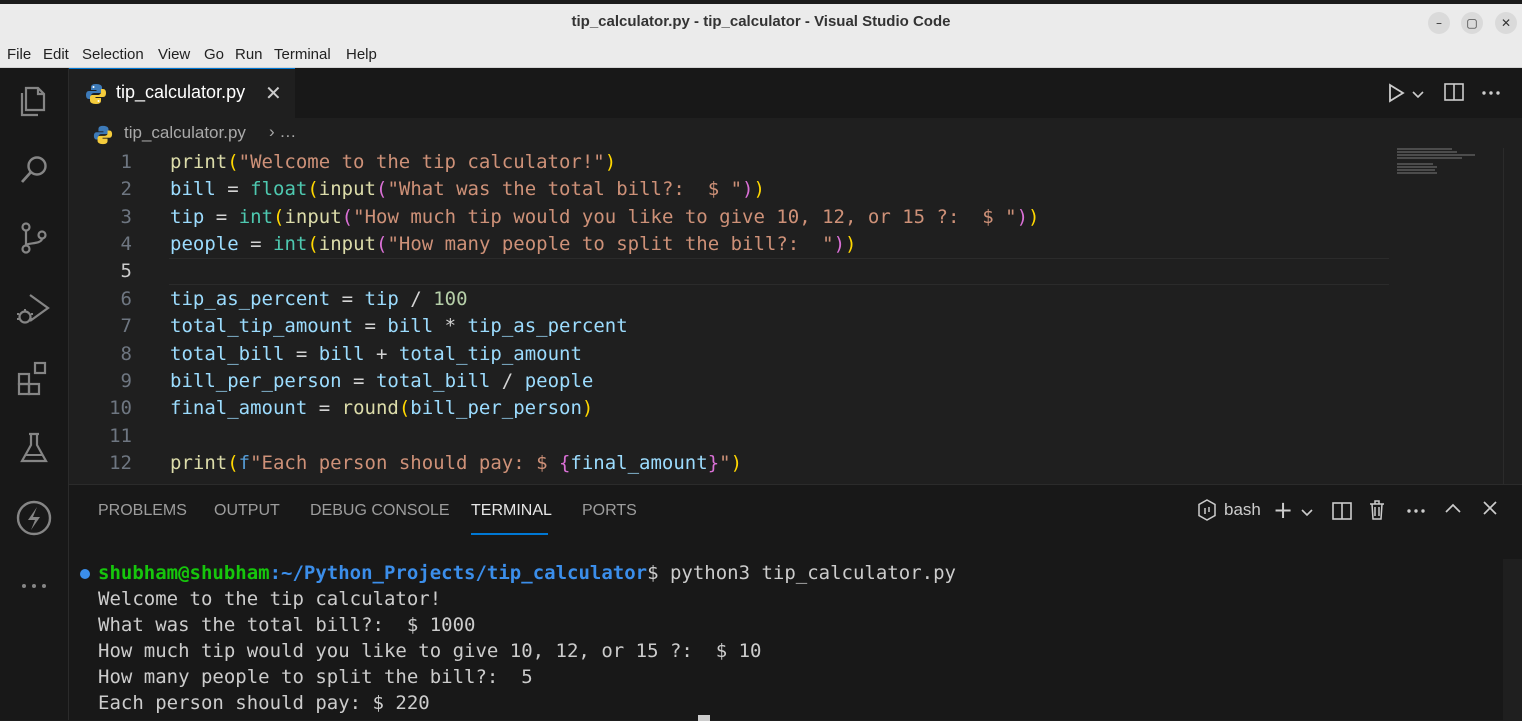 The image size is (1522, 721). I want to click on activity-bar, so click(34, 394).